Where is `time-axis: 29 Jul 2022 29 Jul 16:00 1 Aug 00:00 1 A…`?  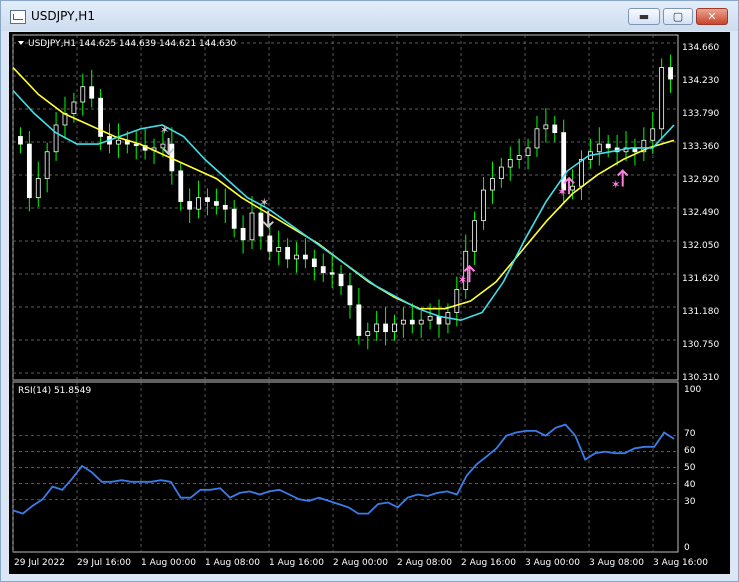
time-axis: 29 Jul 2022 29 Jul 16:00 1 Aug 00:00 1 A… is located at coordinates (361, 563).